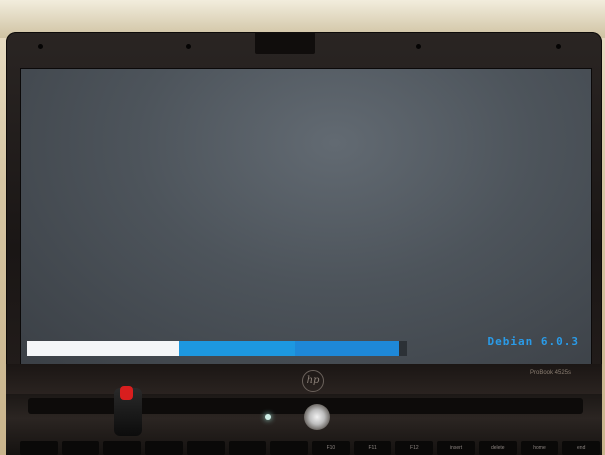  What do you see at coordinates (347, 348) in the screenshot?
I see `progress-segment-blue-end` at bounding box center [347, 348].